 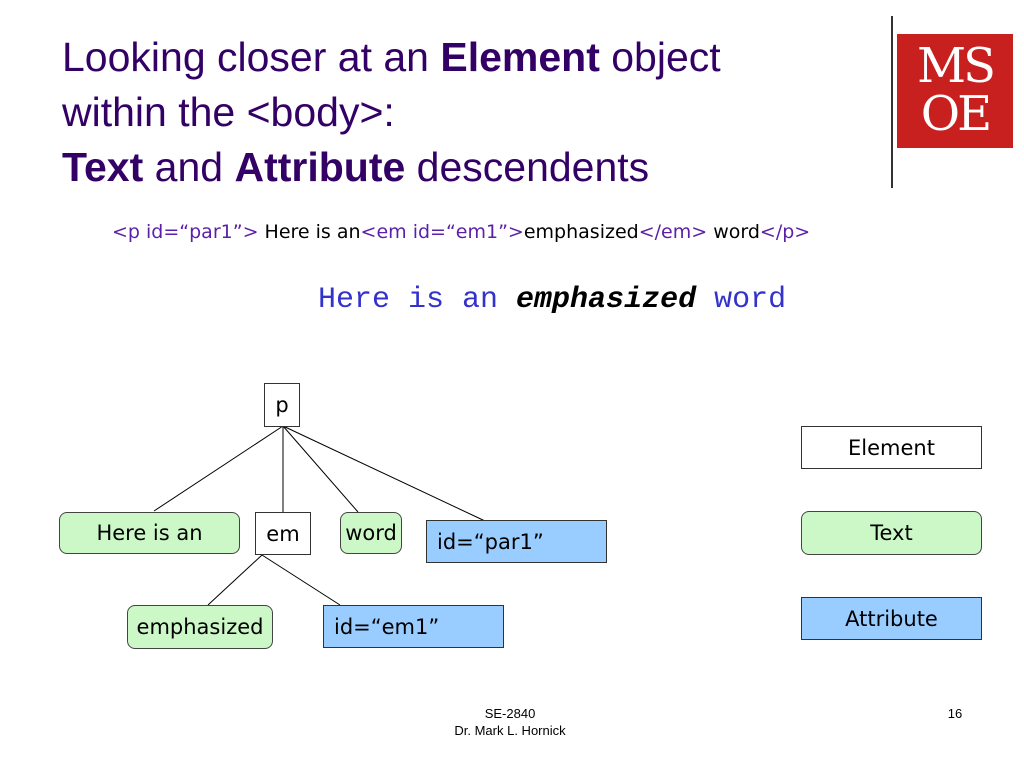 I want to click on page-number: 16, so click(x=955, y=713).